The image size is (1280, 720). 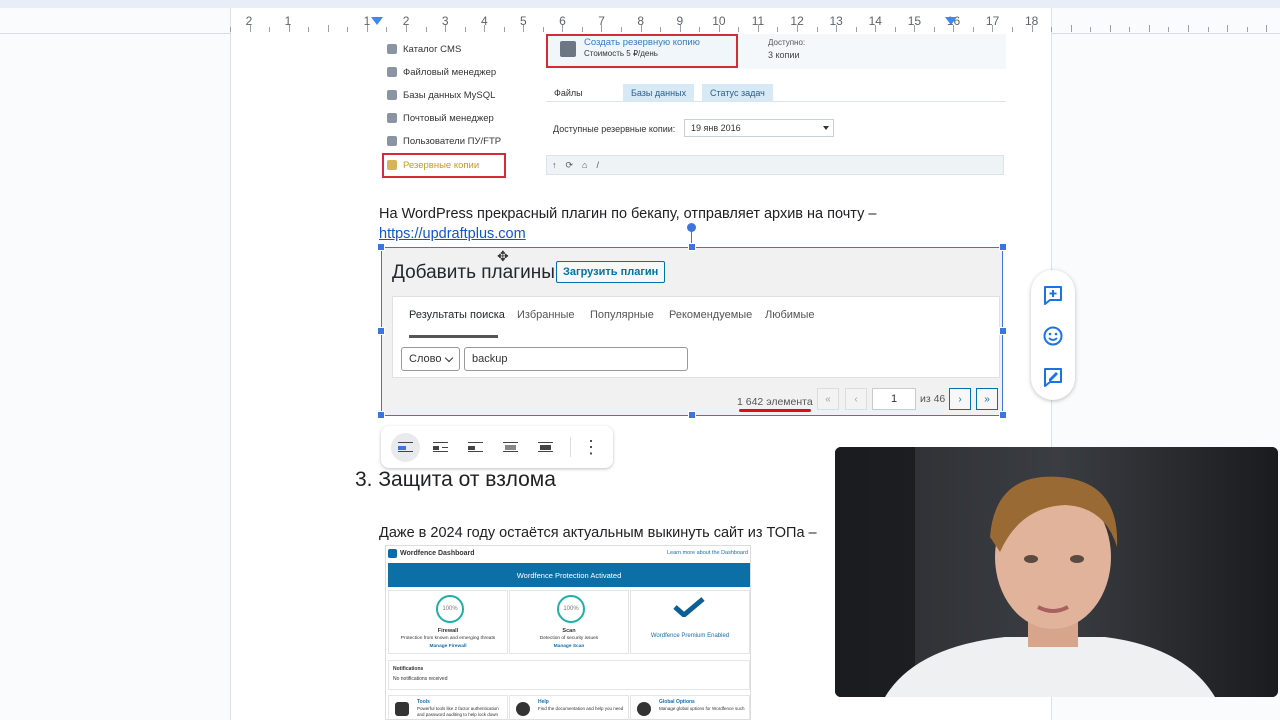 What do you see at coordinates (614, 129) in the screenshot?
I see `available-backups-label: Доступные резервные копии:` at bounding box center [614, 129].